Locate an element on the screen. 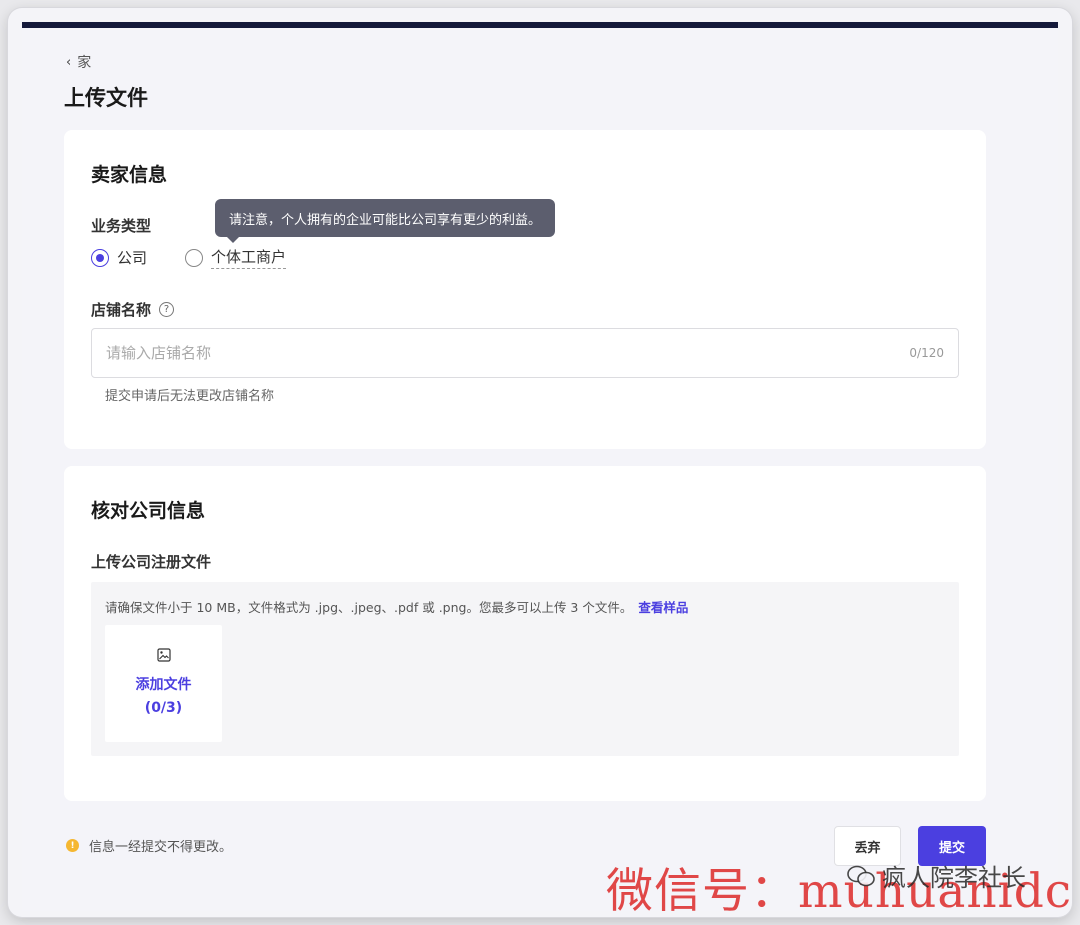 Image resolution: width=1080 pixels, height=925 pixels. breadcrumb: ‹ 家 is located at coordinates (78, 62).